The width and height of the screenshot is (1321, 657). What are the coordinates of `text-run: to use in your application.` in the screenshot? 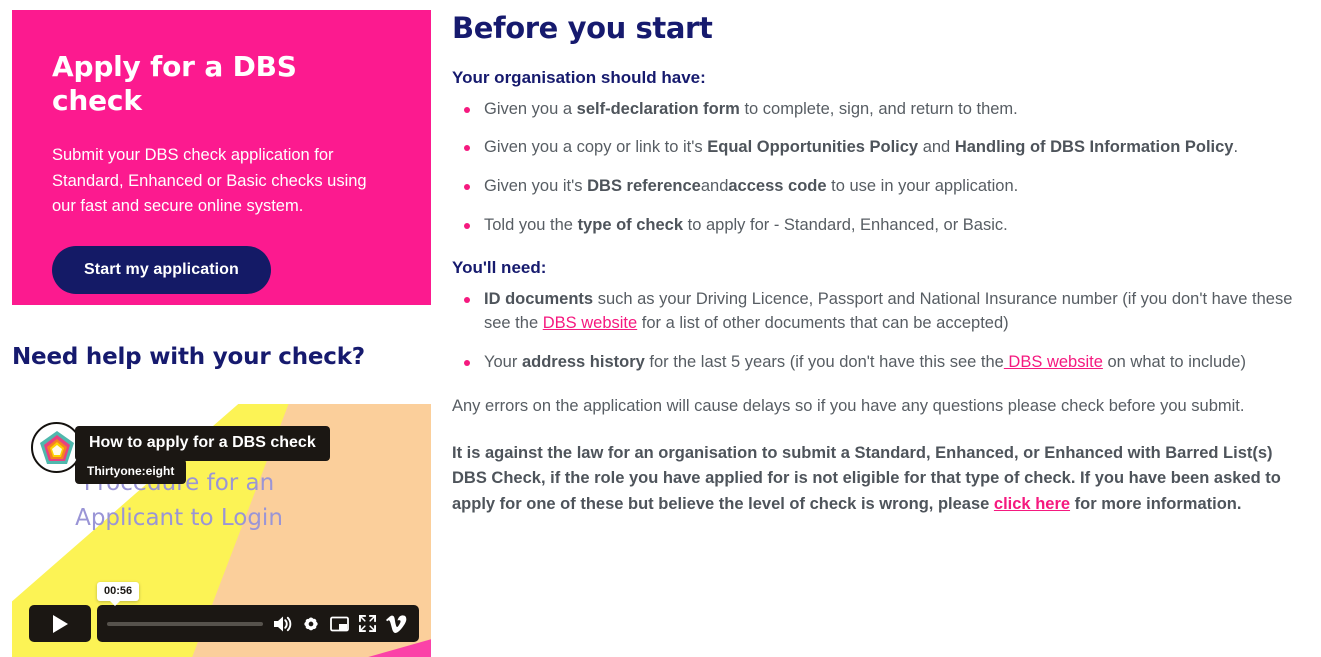 It's located at (922, 186).